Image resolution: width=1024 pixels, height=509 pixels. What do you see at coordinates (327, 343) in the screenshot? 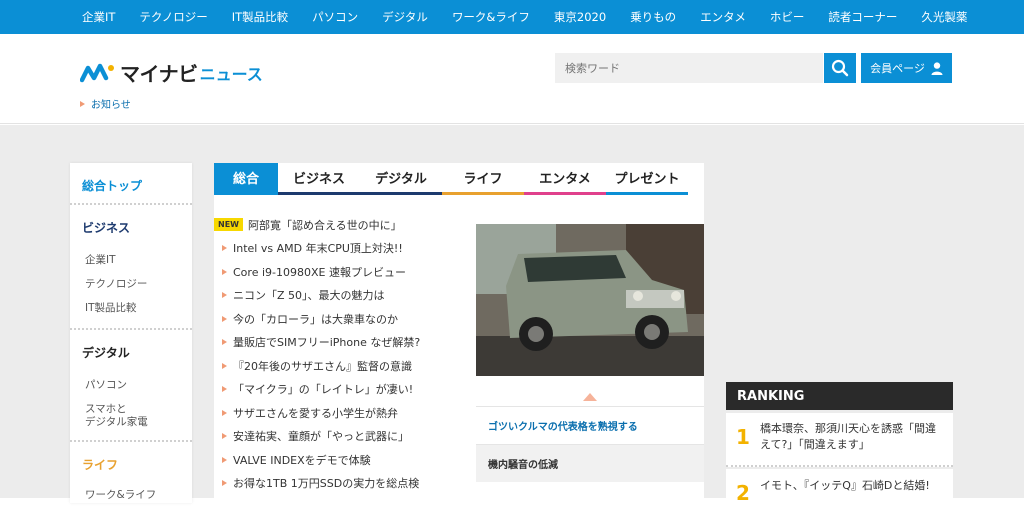
I see `news-title: 量販店でSIMフリーiPhone なぜ解禁?` at bounding box center [327, 343].